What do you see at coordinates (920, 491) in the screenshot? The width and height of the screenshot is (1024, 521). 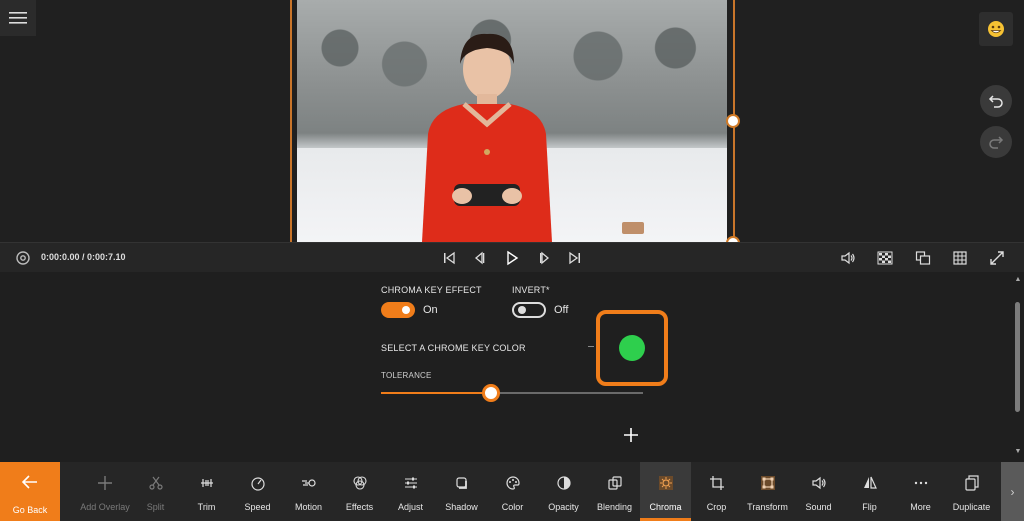 I see `tool-more-button: More` at bounding box center [920, 491].